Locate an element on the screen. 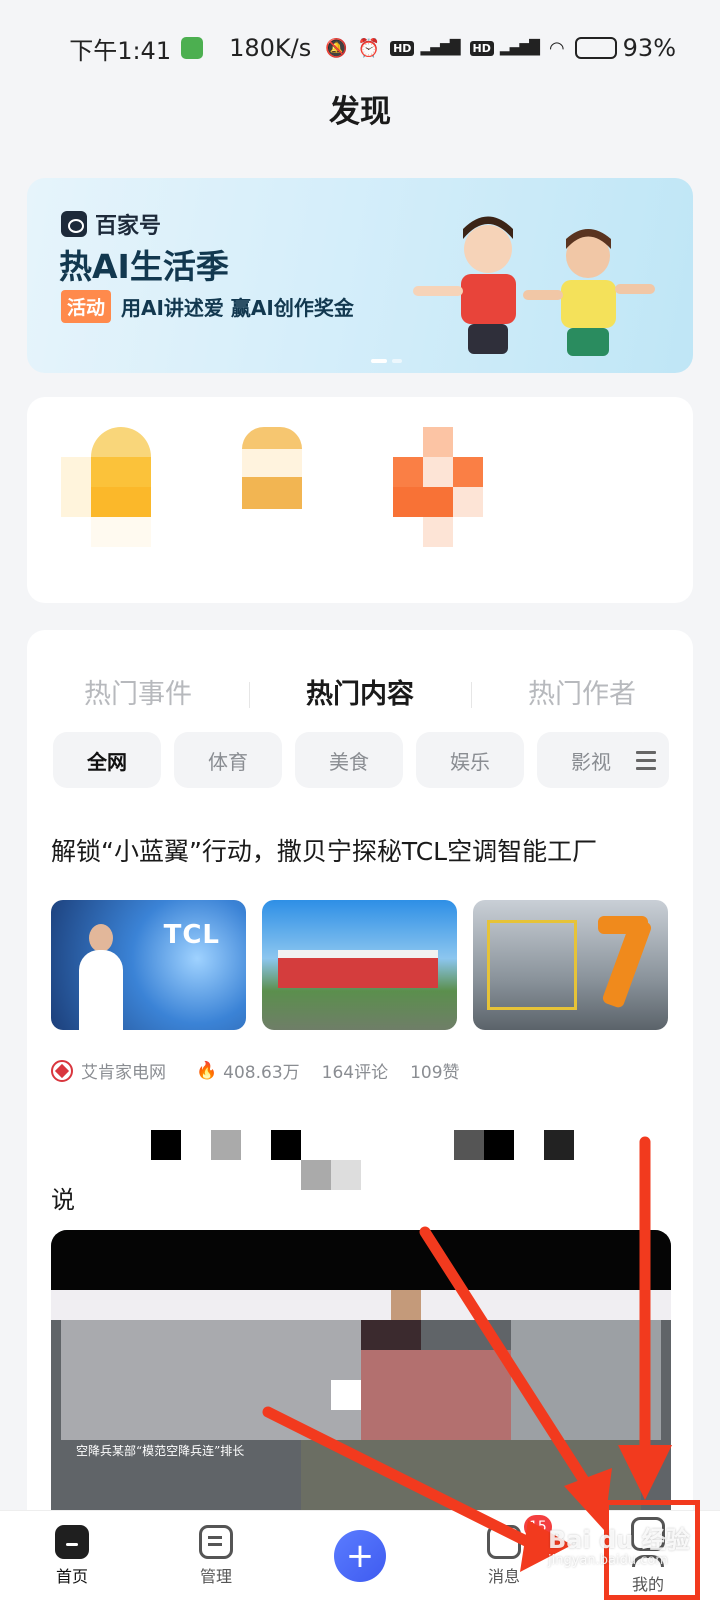  article-meta: 艾肯家电网 🔥 408.63万 164评论 109赞 is located at coordinates (255, 1070).